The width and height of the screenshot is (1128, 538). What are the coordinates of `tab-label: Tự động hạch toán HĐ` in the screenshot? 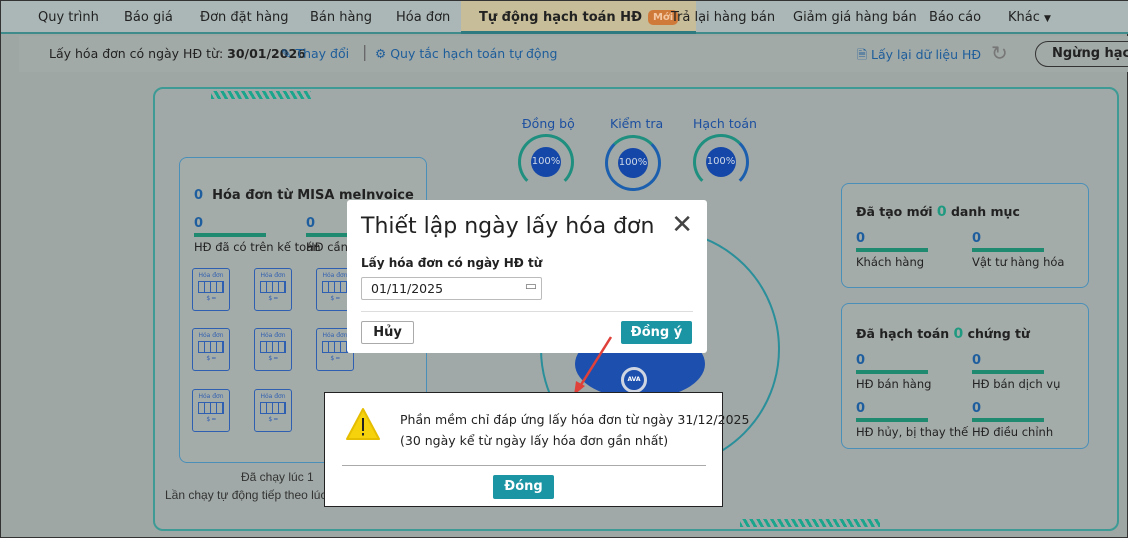 It's located at (560, 17).